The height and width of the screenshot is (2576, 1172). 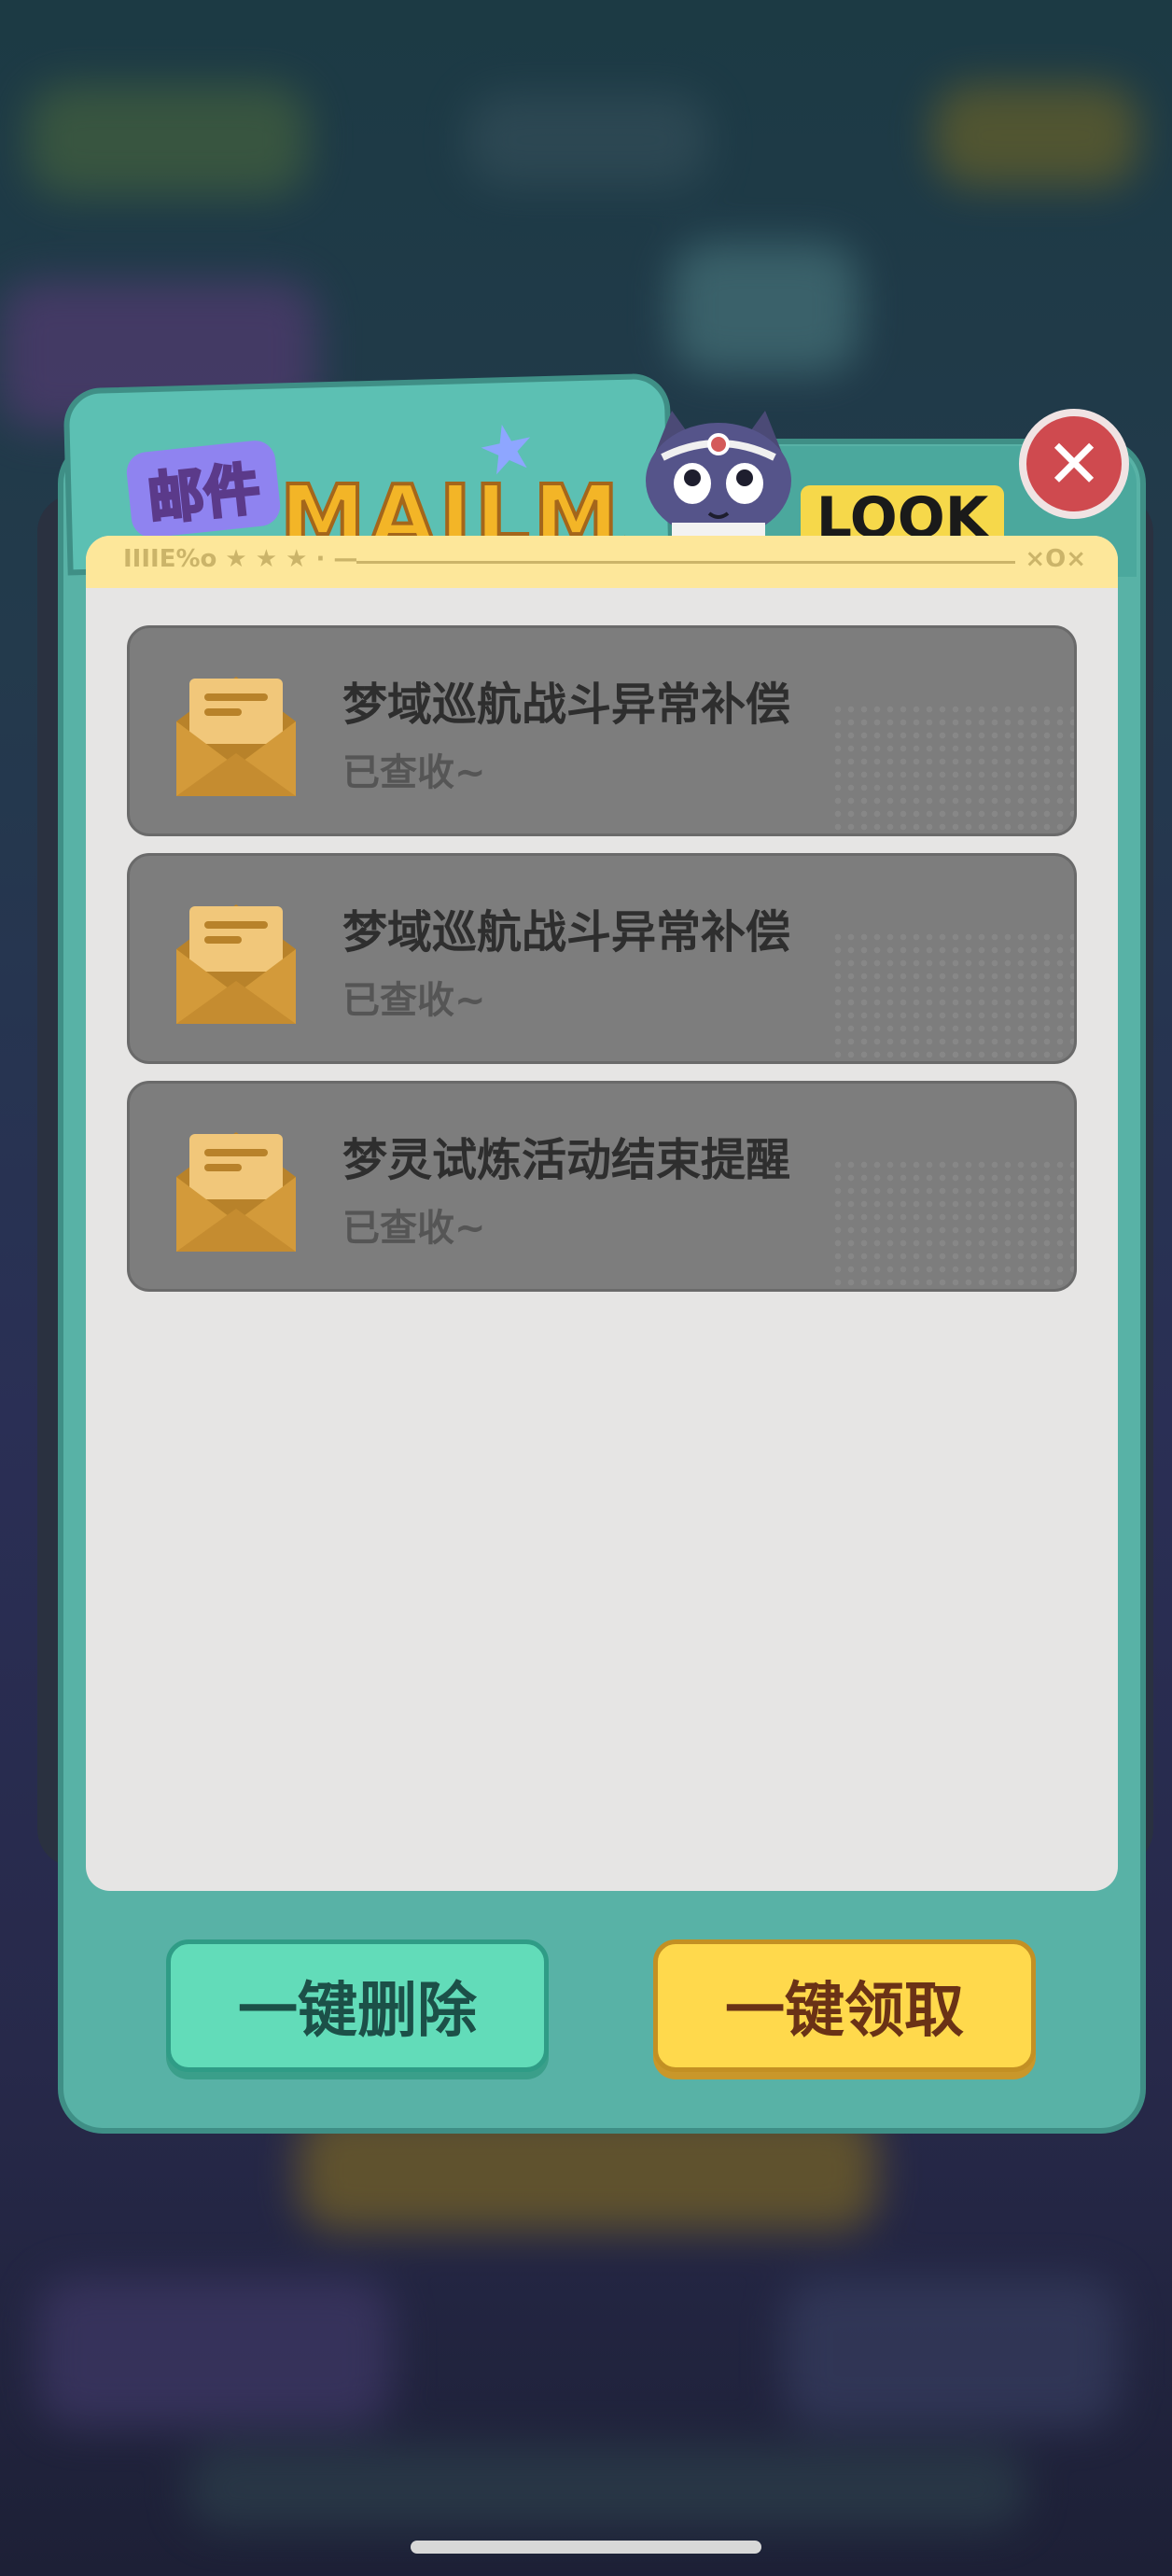 I want to click on mail-badge: 邮件, so click(x=203, y=489).